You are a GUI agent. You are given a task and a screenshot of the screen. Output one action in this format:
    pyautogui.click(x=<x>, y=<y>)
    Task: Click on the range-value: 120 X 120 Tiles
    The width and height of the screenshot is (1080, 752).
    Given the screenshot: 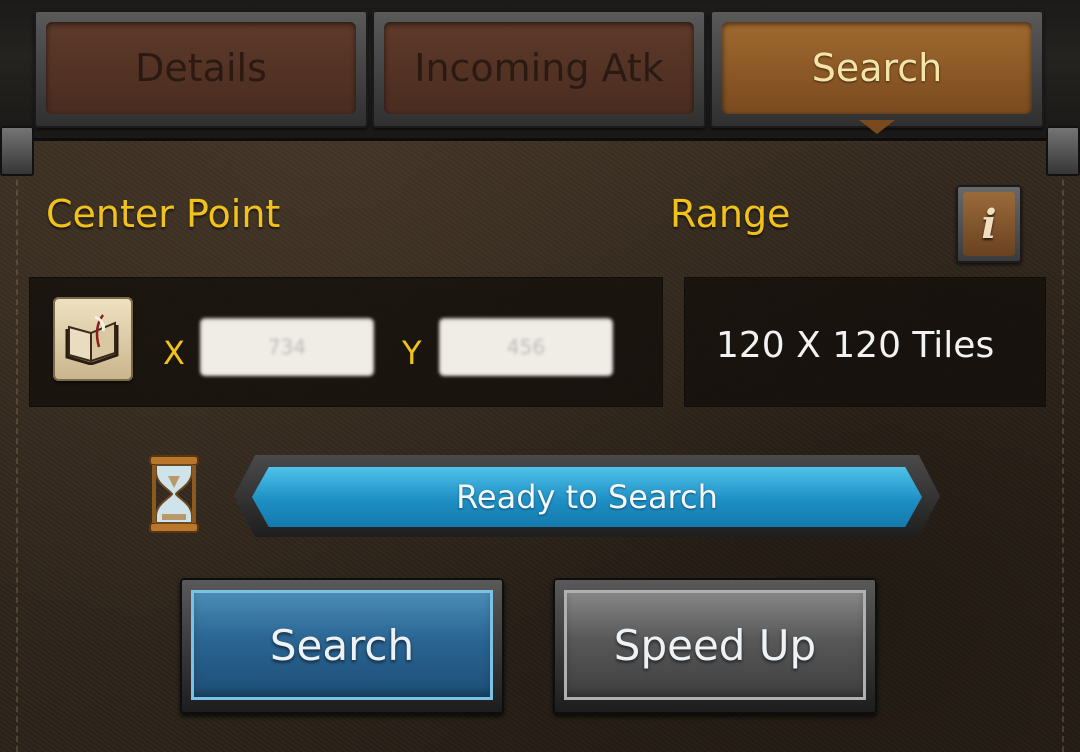 What is the action you would take?
    pyautogui.click(x=855, y=345)
    